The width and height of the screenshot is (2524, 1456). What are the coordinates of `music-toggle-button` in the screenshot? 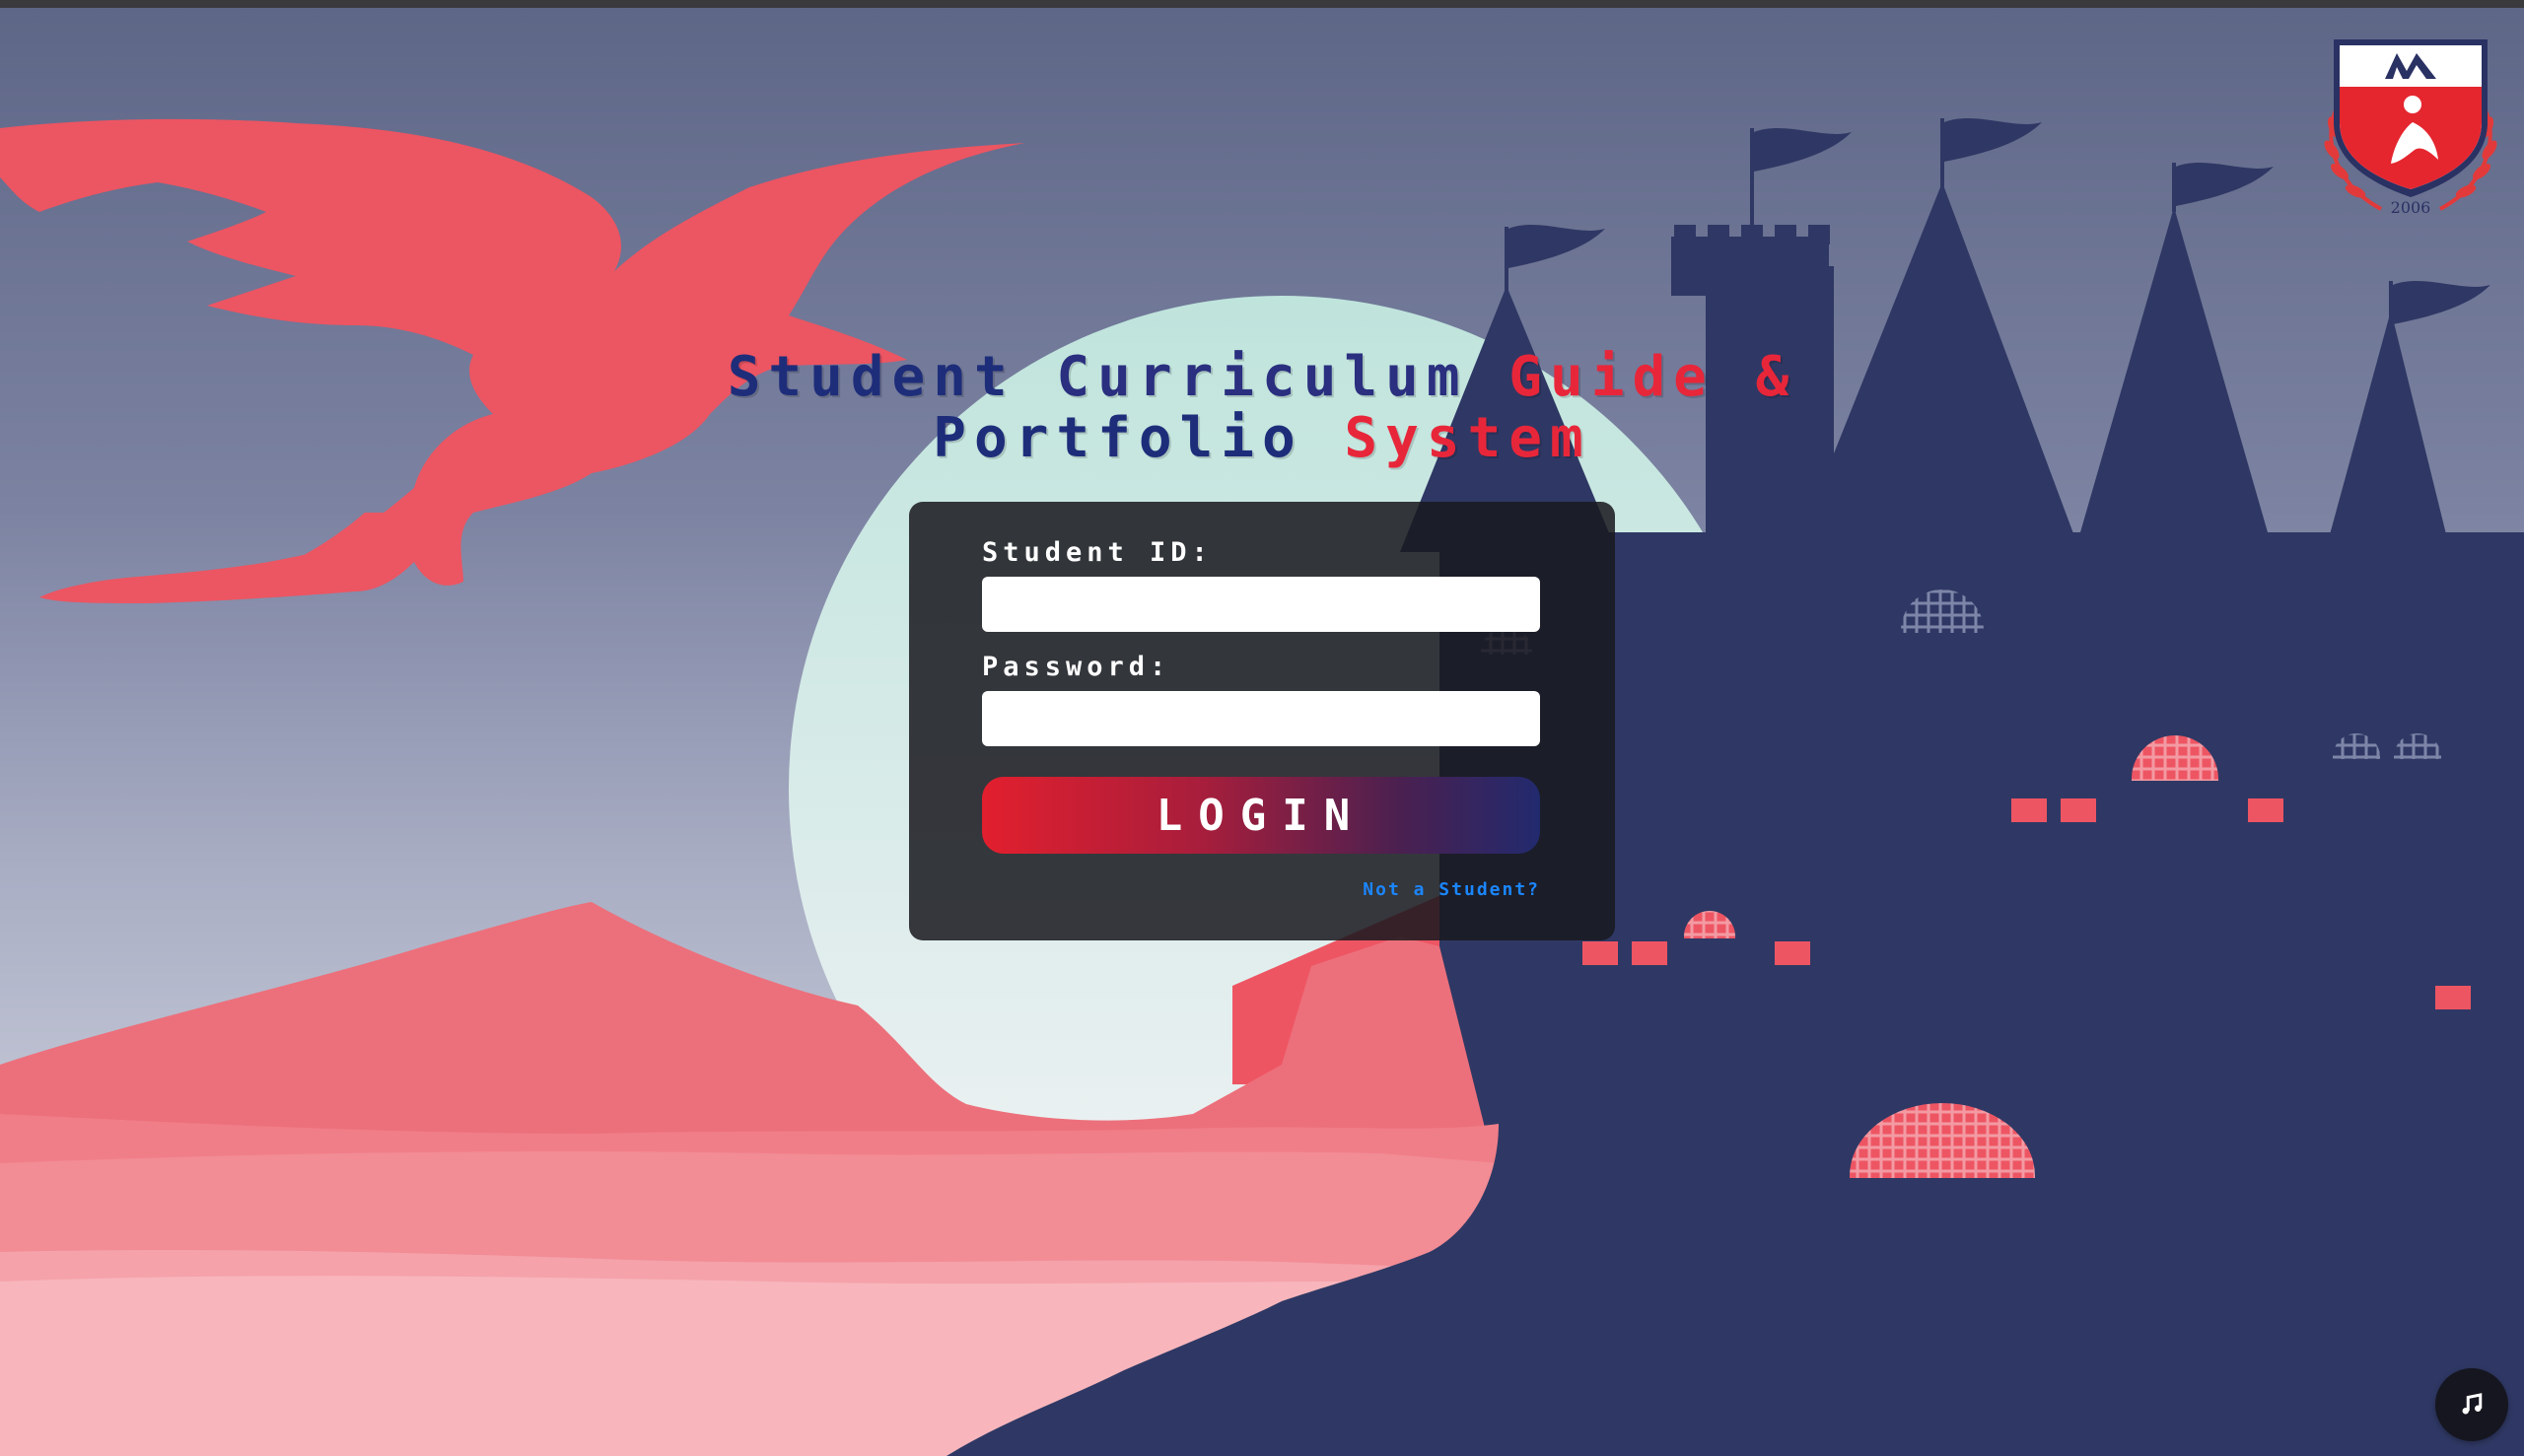 It's located at (2471, 1404).